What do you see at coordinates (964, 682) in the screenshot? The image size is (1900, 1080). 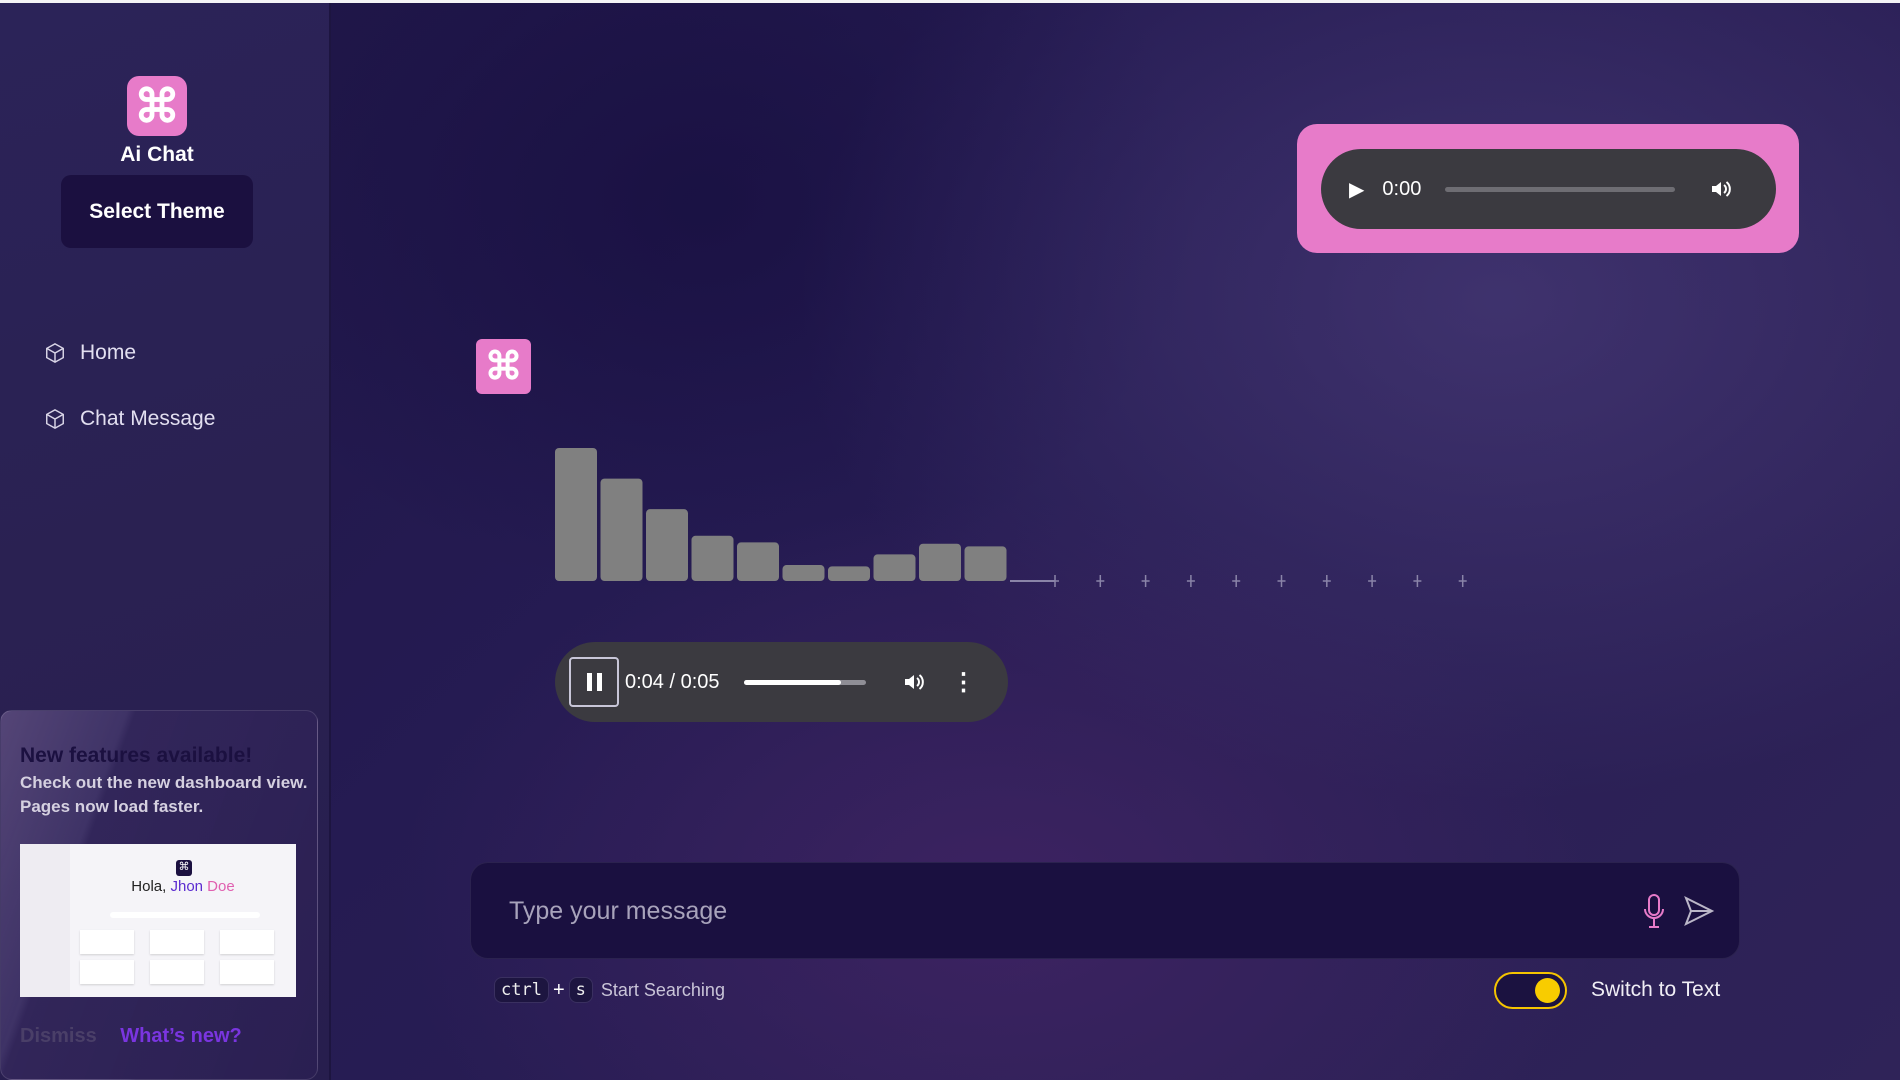 I see `more-options-icon: ⋮` at bounding box center [964, 682].